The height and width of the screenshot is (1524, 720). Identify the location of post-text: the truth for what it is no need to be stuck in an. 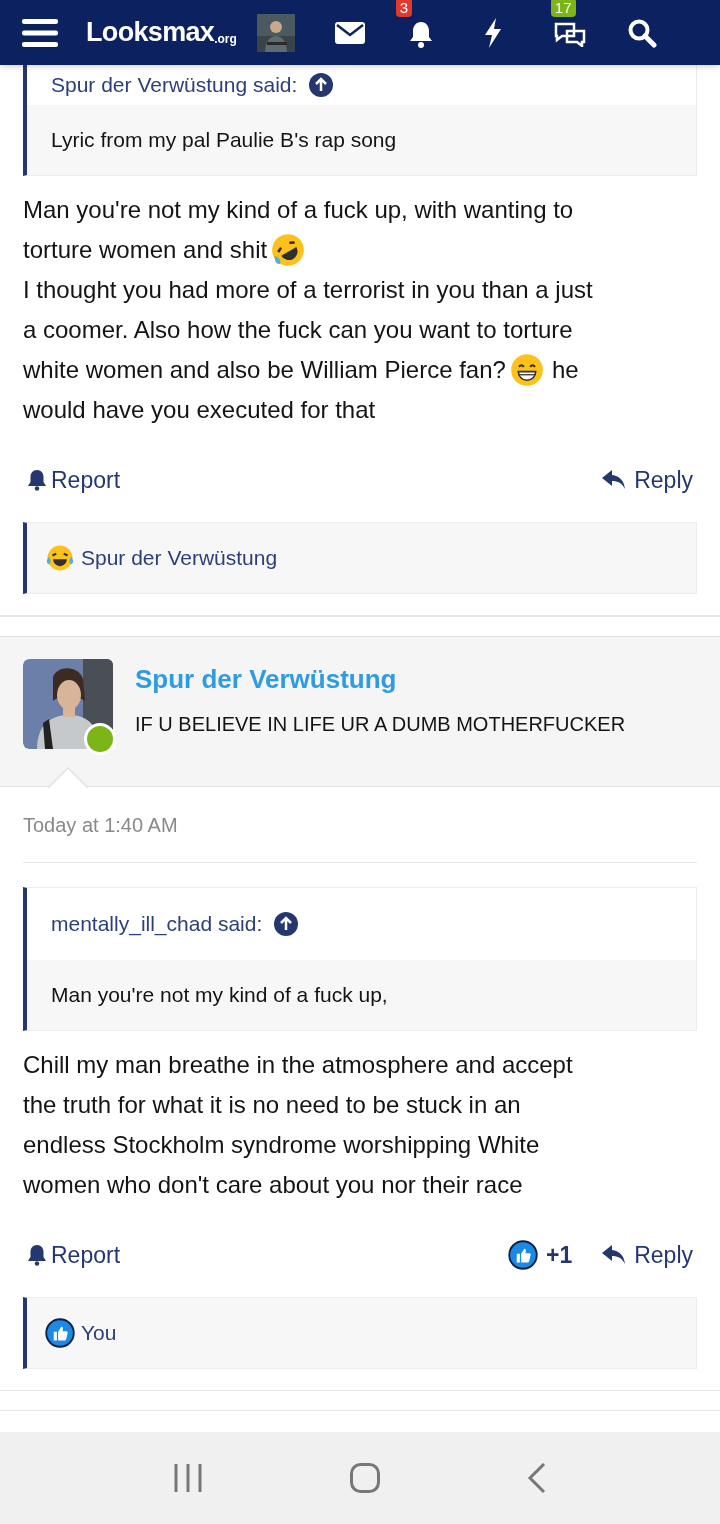
(272, 1105).